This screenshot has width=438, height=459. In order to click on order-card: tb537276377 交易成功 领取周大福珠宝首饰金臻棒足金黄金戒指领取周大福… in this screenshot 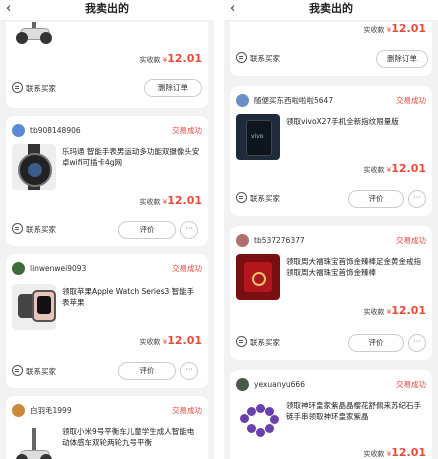, I will do `click(331, 293)`.